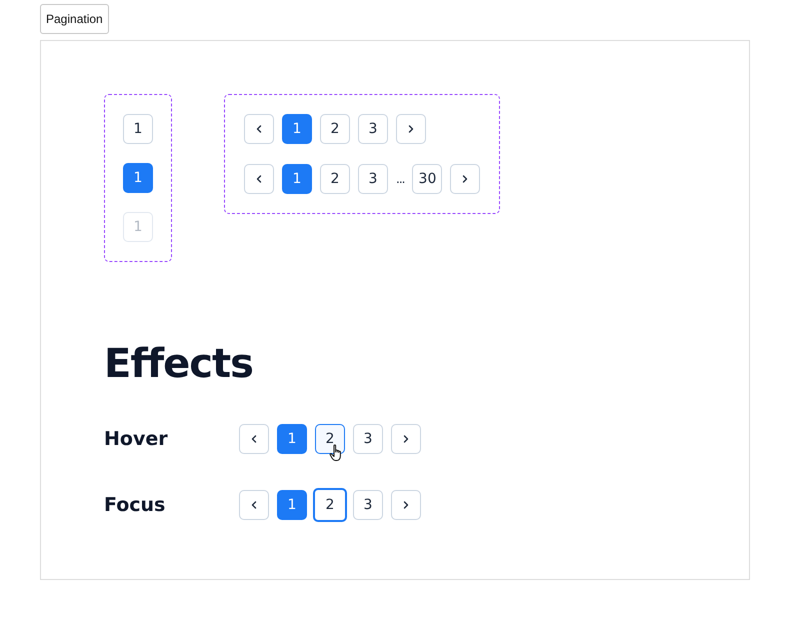 Image resolution: width=790 pixels, height=622 pixels. Describe the element at coordinates (74, 19) in the screenshot. I see `pagination-tab: Pagination` at that location.